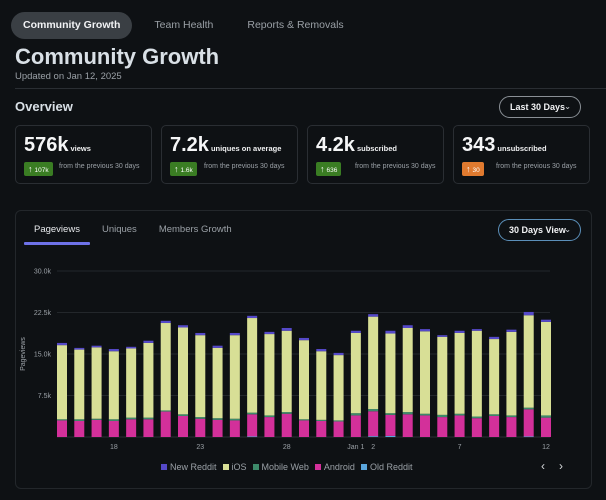 This screenshot has width=606, height=500. What do you see at coordinates (285, 467) in the screenshot?
I see `legend-label: Mobile Web` at bounding box center [285, 467].